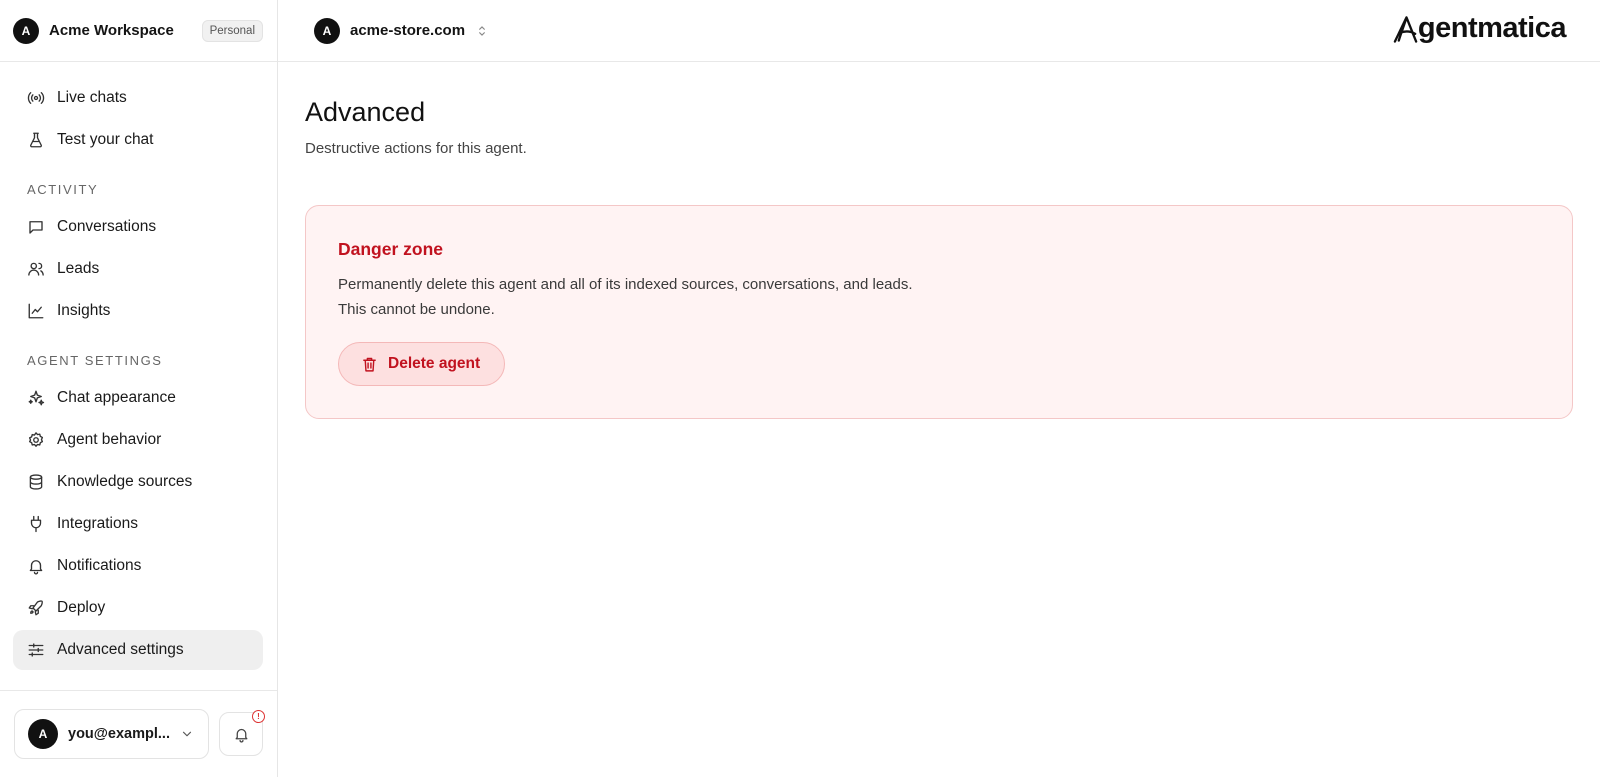  What do you see at coordinates (116, 397) in the screenshot?
I see `sidebar-item-label: Chat appearance` at bounding box center [116, 397].